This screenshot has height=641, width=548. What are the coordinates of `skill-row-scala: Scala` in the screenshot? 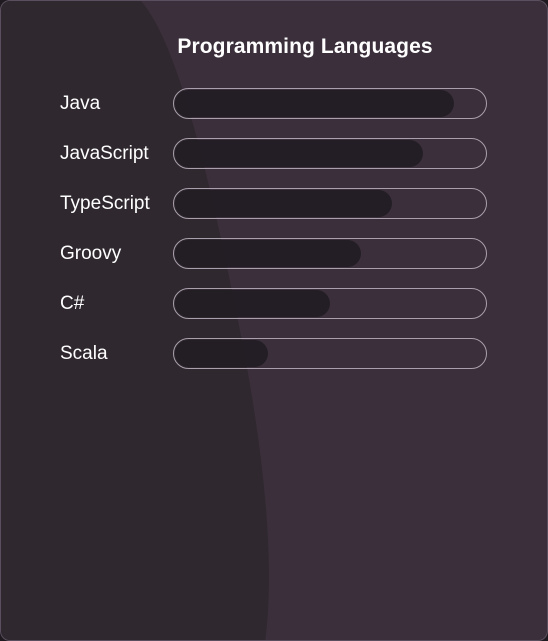 It's located at (275, 362).